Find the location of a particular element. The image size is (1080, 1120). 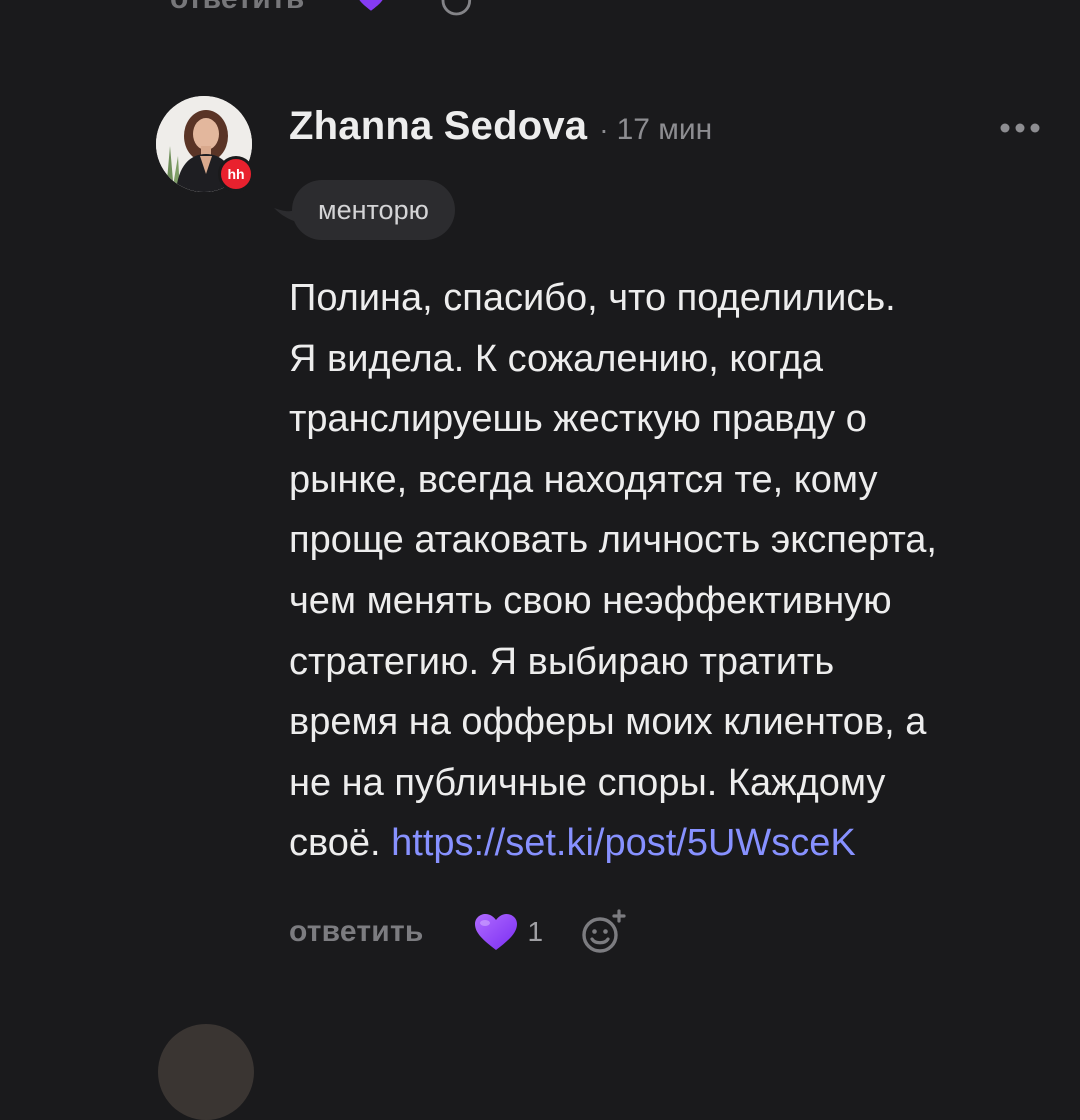

like-button: 1 is located at coordinates (508, 932).